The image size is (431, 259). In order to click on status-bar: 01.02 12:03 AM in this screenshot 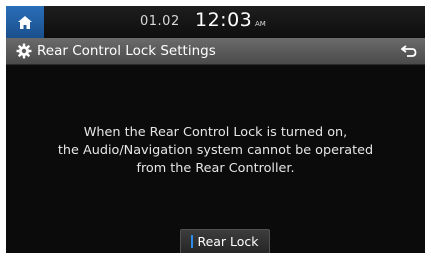, I will do `click(215, 22)`.